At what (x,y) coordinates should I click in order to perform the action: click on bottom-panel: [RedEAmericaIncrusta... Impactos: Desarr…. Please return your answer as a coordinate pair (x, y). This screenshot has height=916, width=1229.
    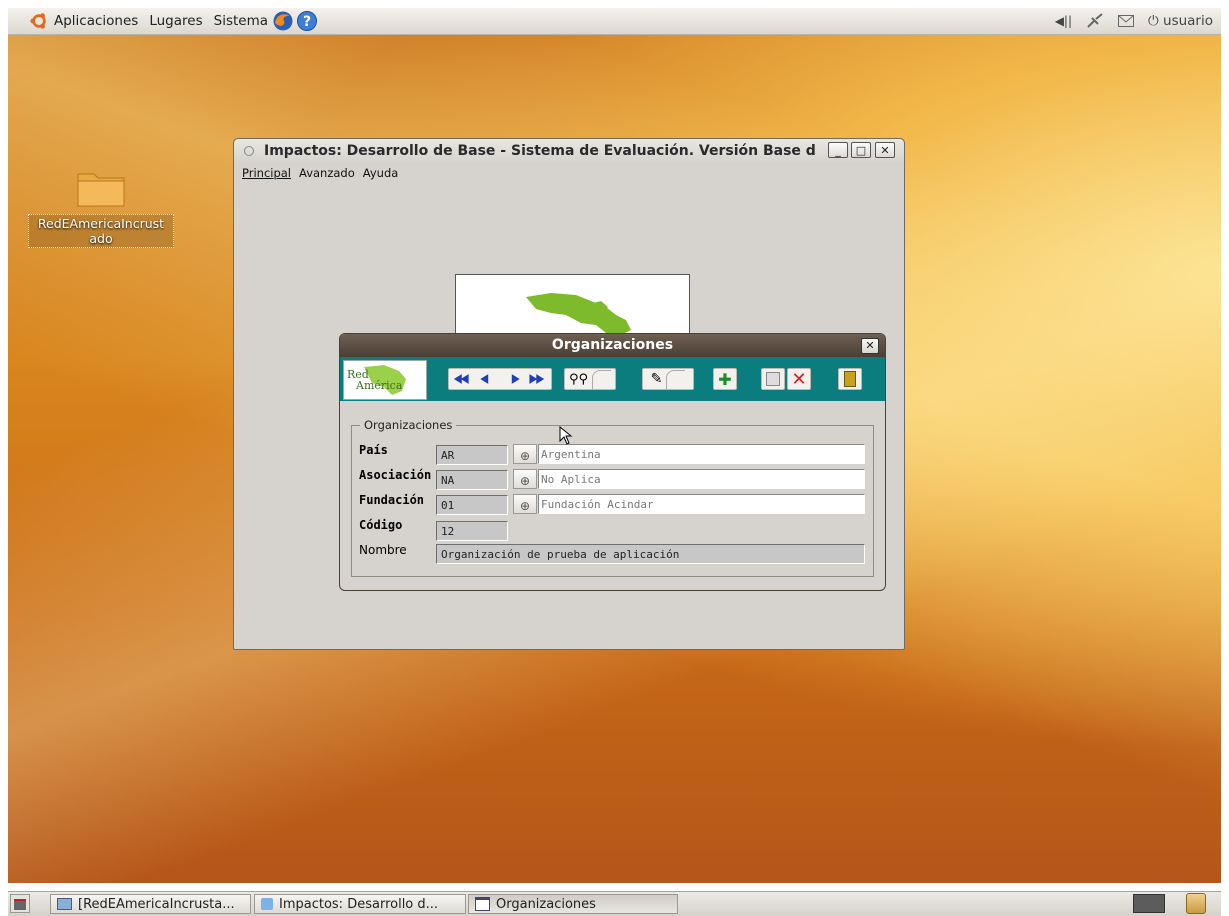
    Looking at the image, I should click on (614, 903).